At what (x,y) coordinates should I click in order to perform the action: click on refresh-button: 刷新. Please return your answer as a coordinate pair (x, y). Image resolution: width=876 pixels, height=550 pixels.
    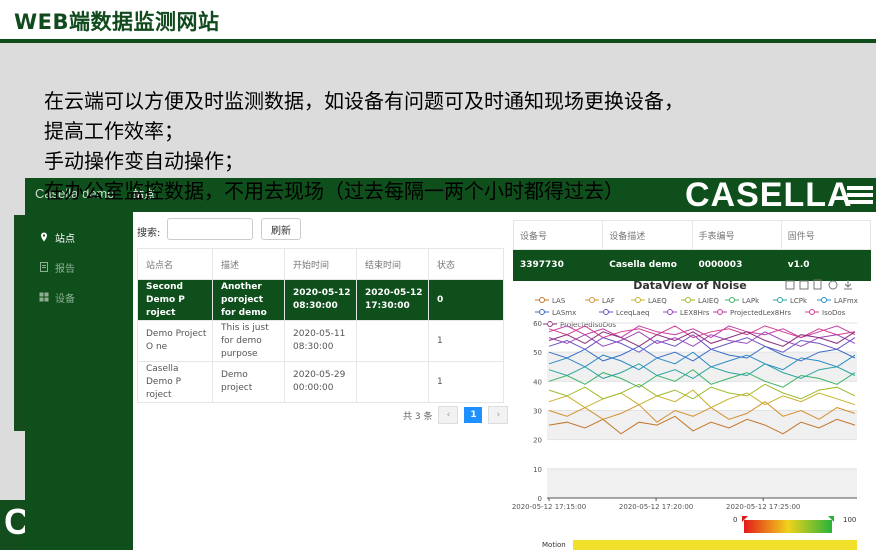
    Looking at the image, I should click on (281, 229).